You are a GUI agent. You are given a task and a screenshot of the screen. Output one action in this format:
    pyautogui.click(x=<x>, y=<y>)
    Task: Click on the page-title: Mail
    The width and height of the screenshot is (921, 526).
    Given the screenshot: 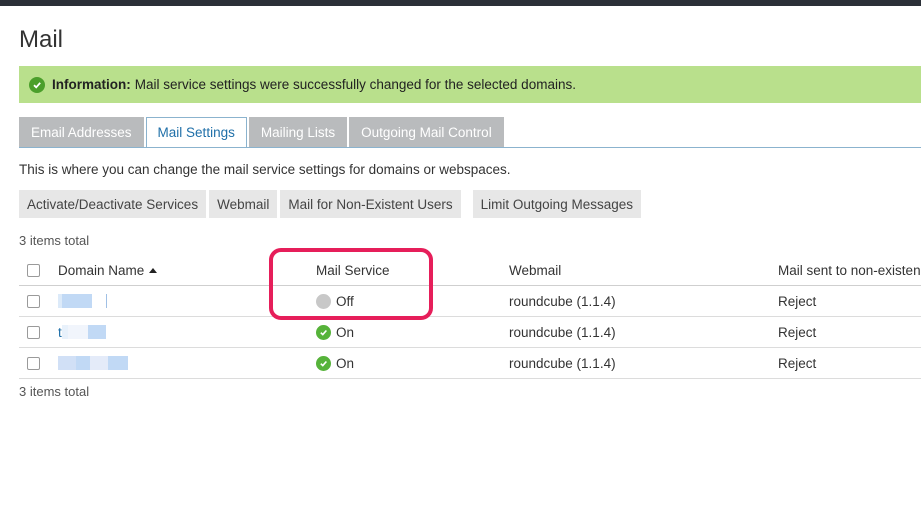 What is the action you would take?
    pyautogui.click(x=41, y=39)
    